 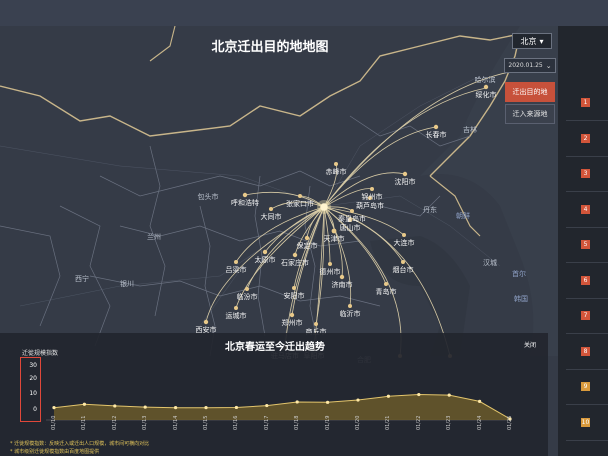 What do you see at coordinates (470, 130) in the screenshot?
I see `city-label: 吉林` at bounding box center [470, 130].